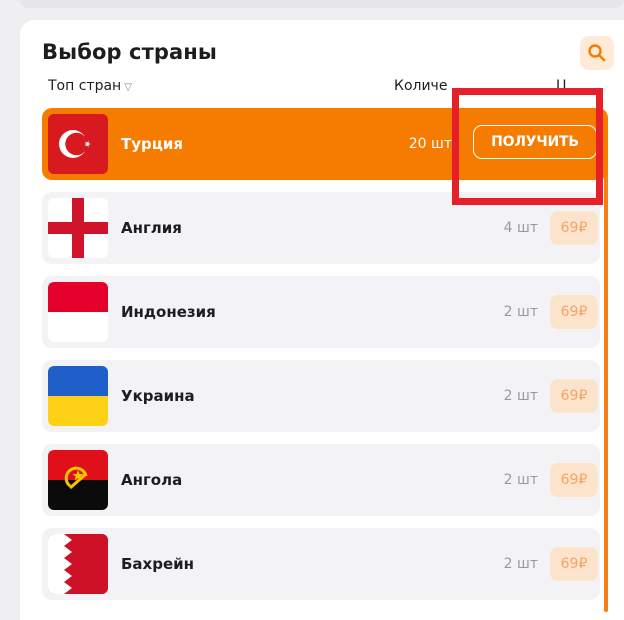 This screenshot has width=624, height=620. Describe the element at coordinates (129, 52) in the screenshot. I see `page-title: Выбор страны` at that location.